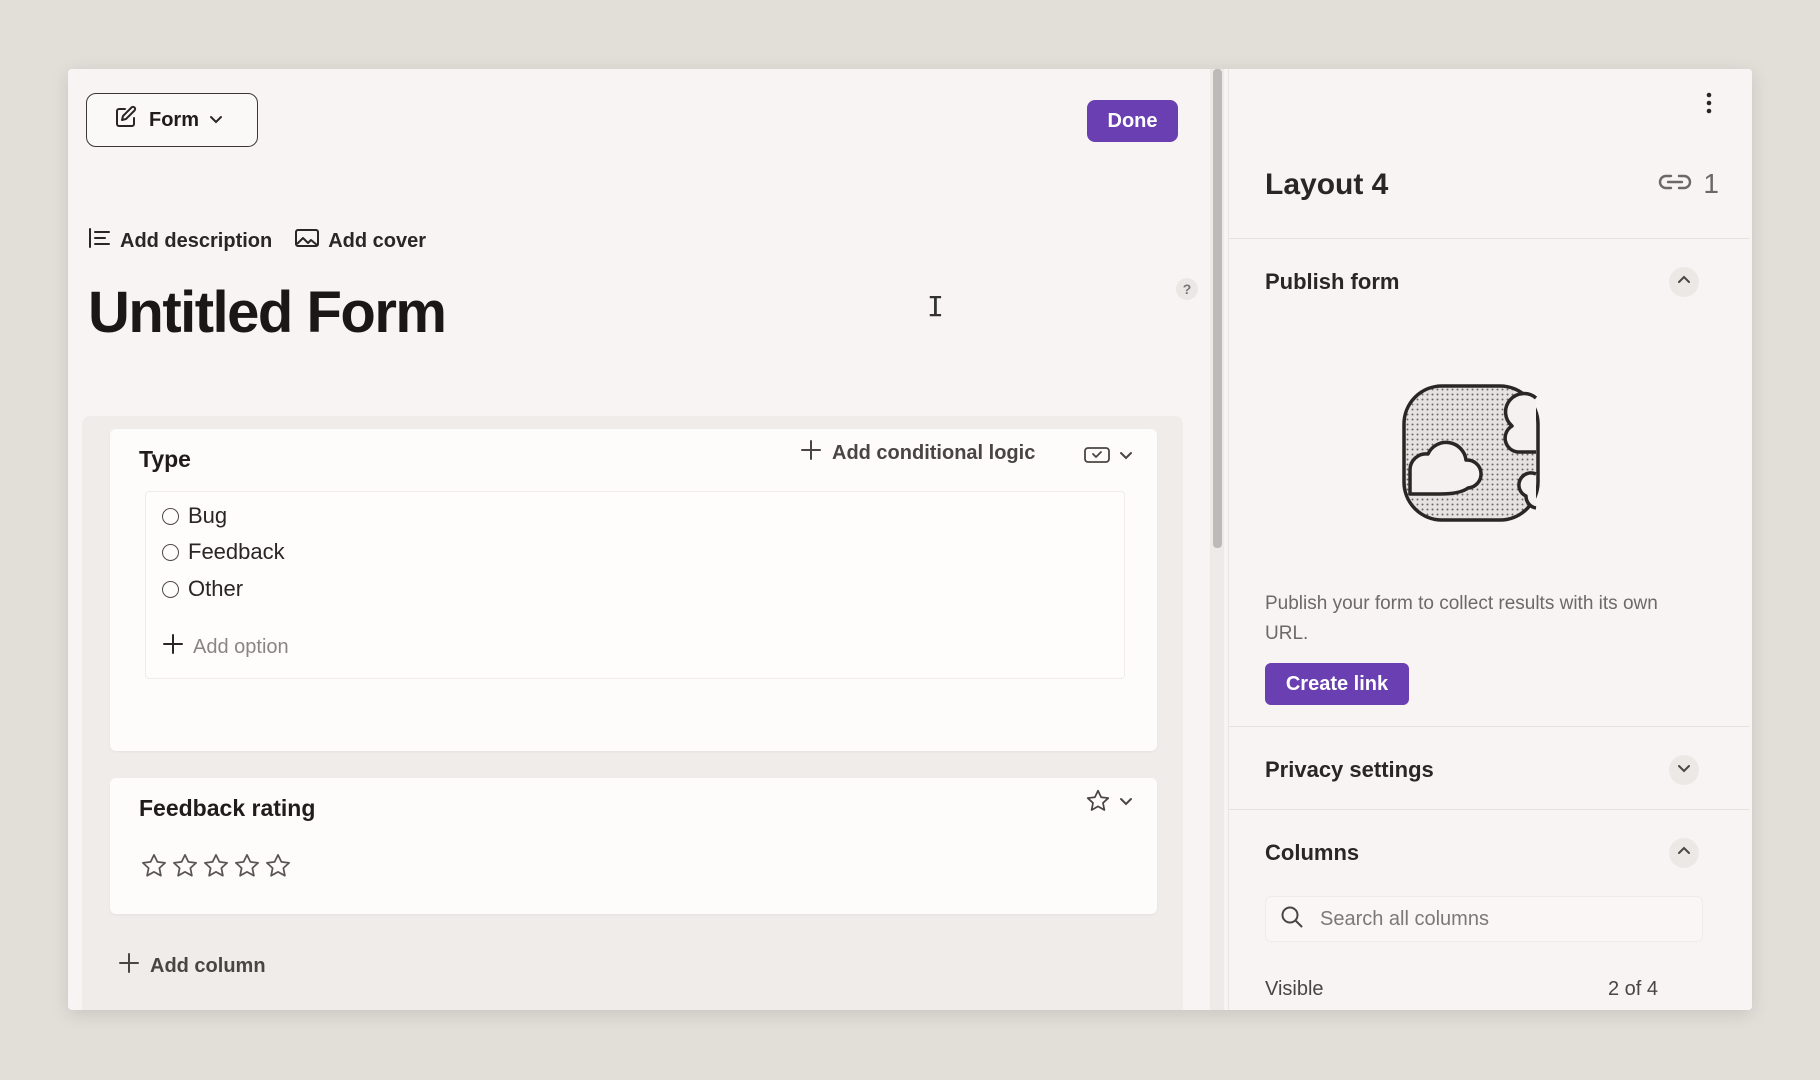 This screenshot has height=1080, width=1820. I want to click on link-icon, so click(1675, 184).